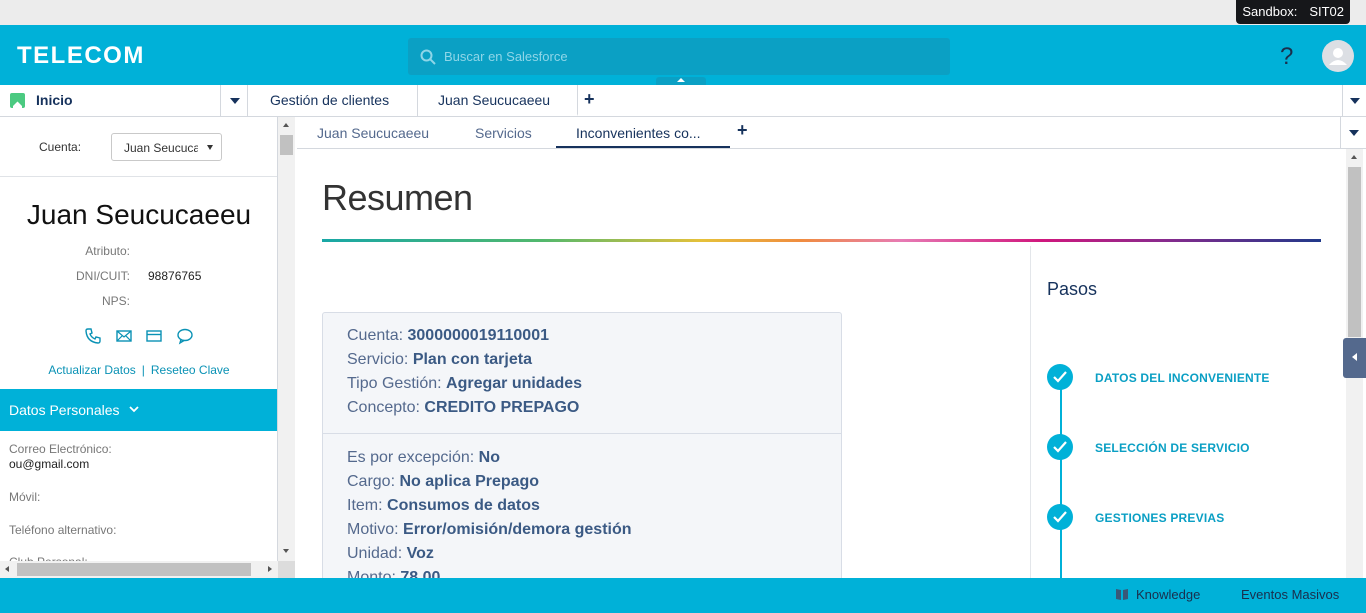  What do you see at coordinates (1168, 594) in the screenshot?
I see `knowledge-button: Knowledge` at bounding box center [1168, 594].